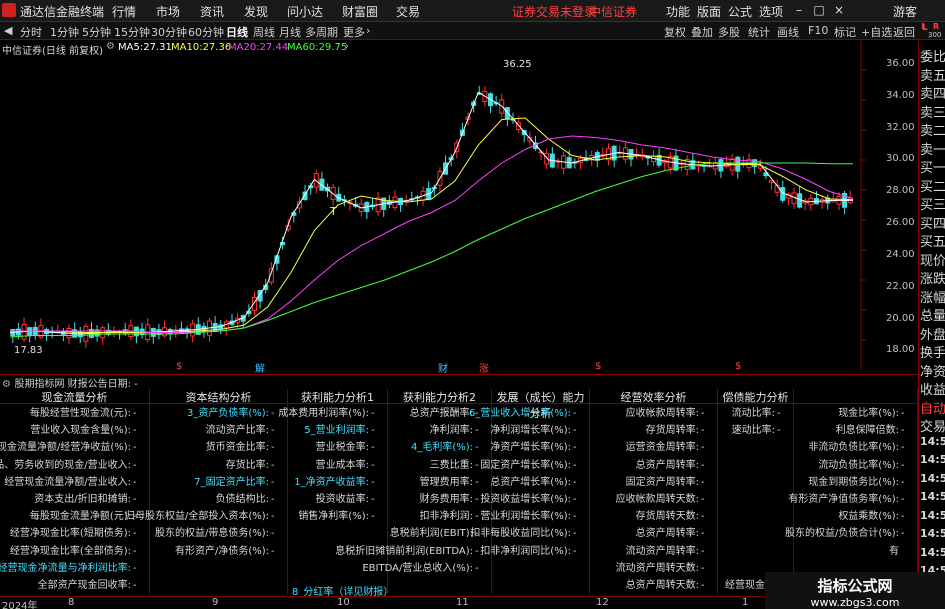  Describe the element at coordinates (256, 11) in the screenshot. I see `menu-discover: 发现` at that location.